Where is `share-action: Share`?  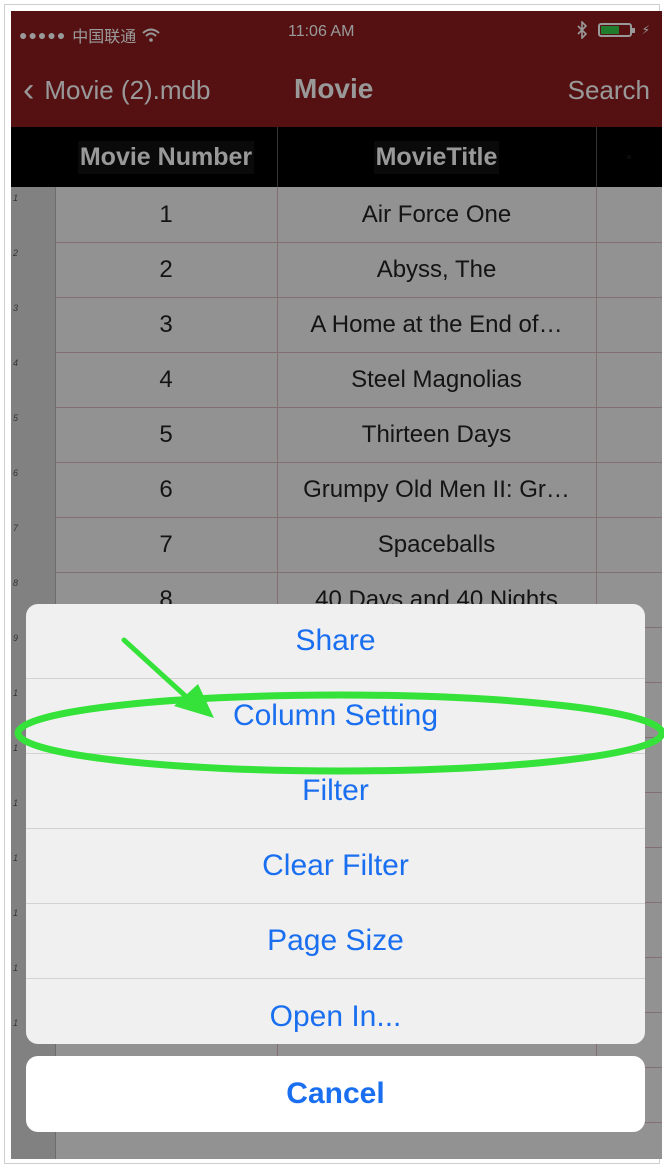 share-action: Share is located at coordinates (335, 641).